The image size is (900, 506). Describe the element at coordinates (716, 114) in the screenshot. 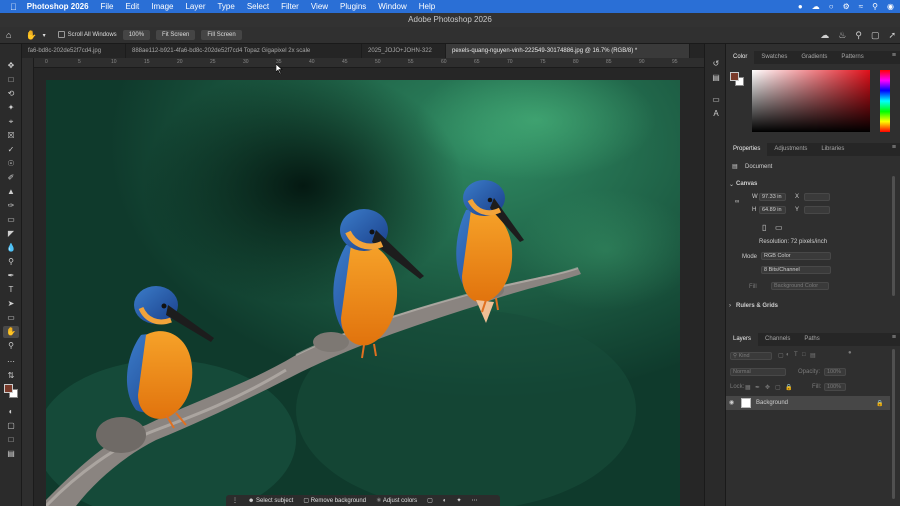

I see `paragraph-icon: A` at that location.